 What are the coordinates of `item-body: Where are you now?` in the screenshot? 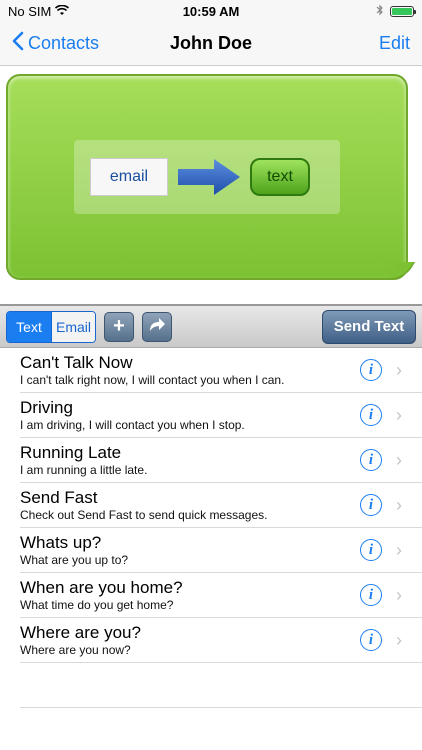 It's located at (75, 650).